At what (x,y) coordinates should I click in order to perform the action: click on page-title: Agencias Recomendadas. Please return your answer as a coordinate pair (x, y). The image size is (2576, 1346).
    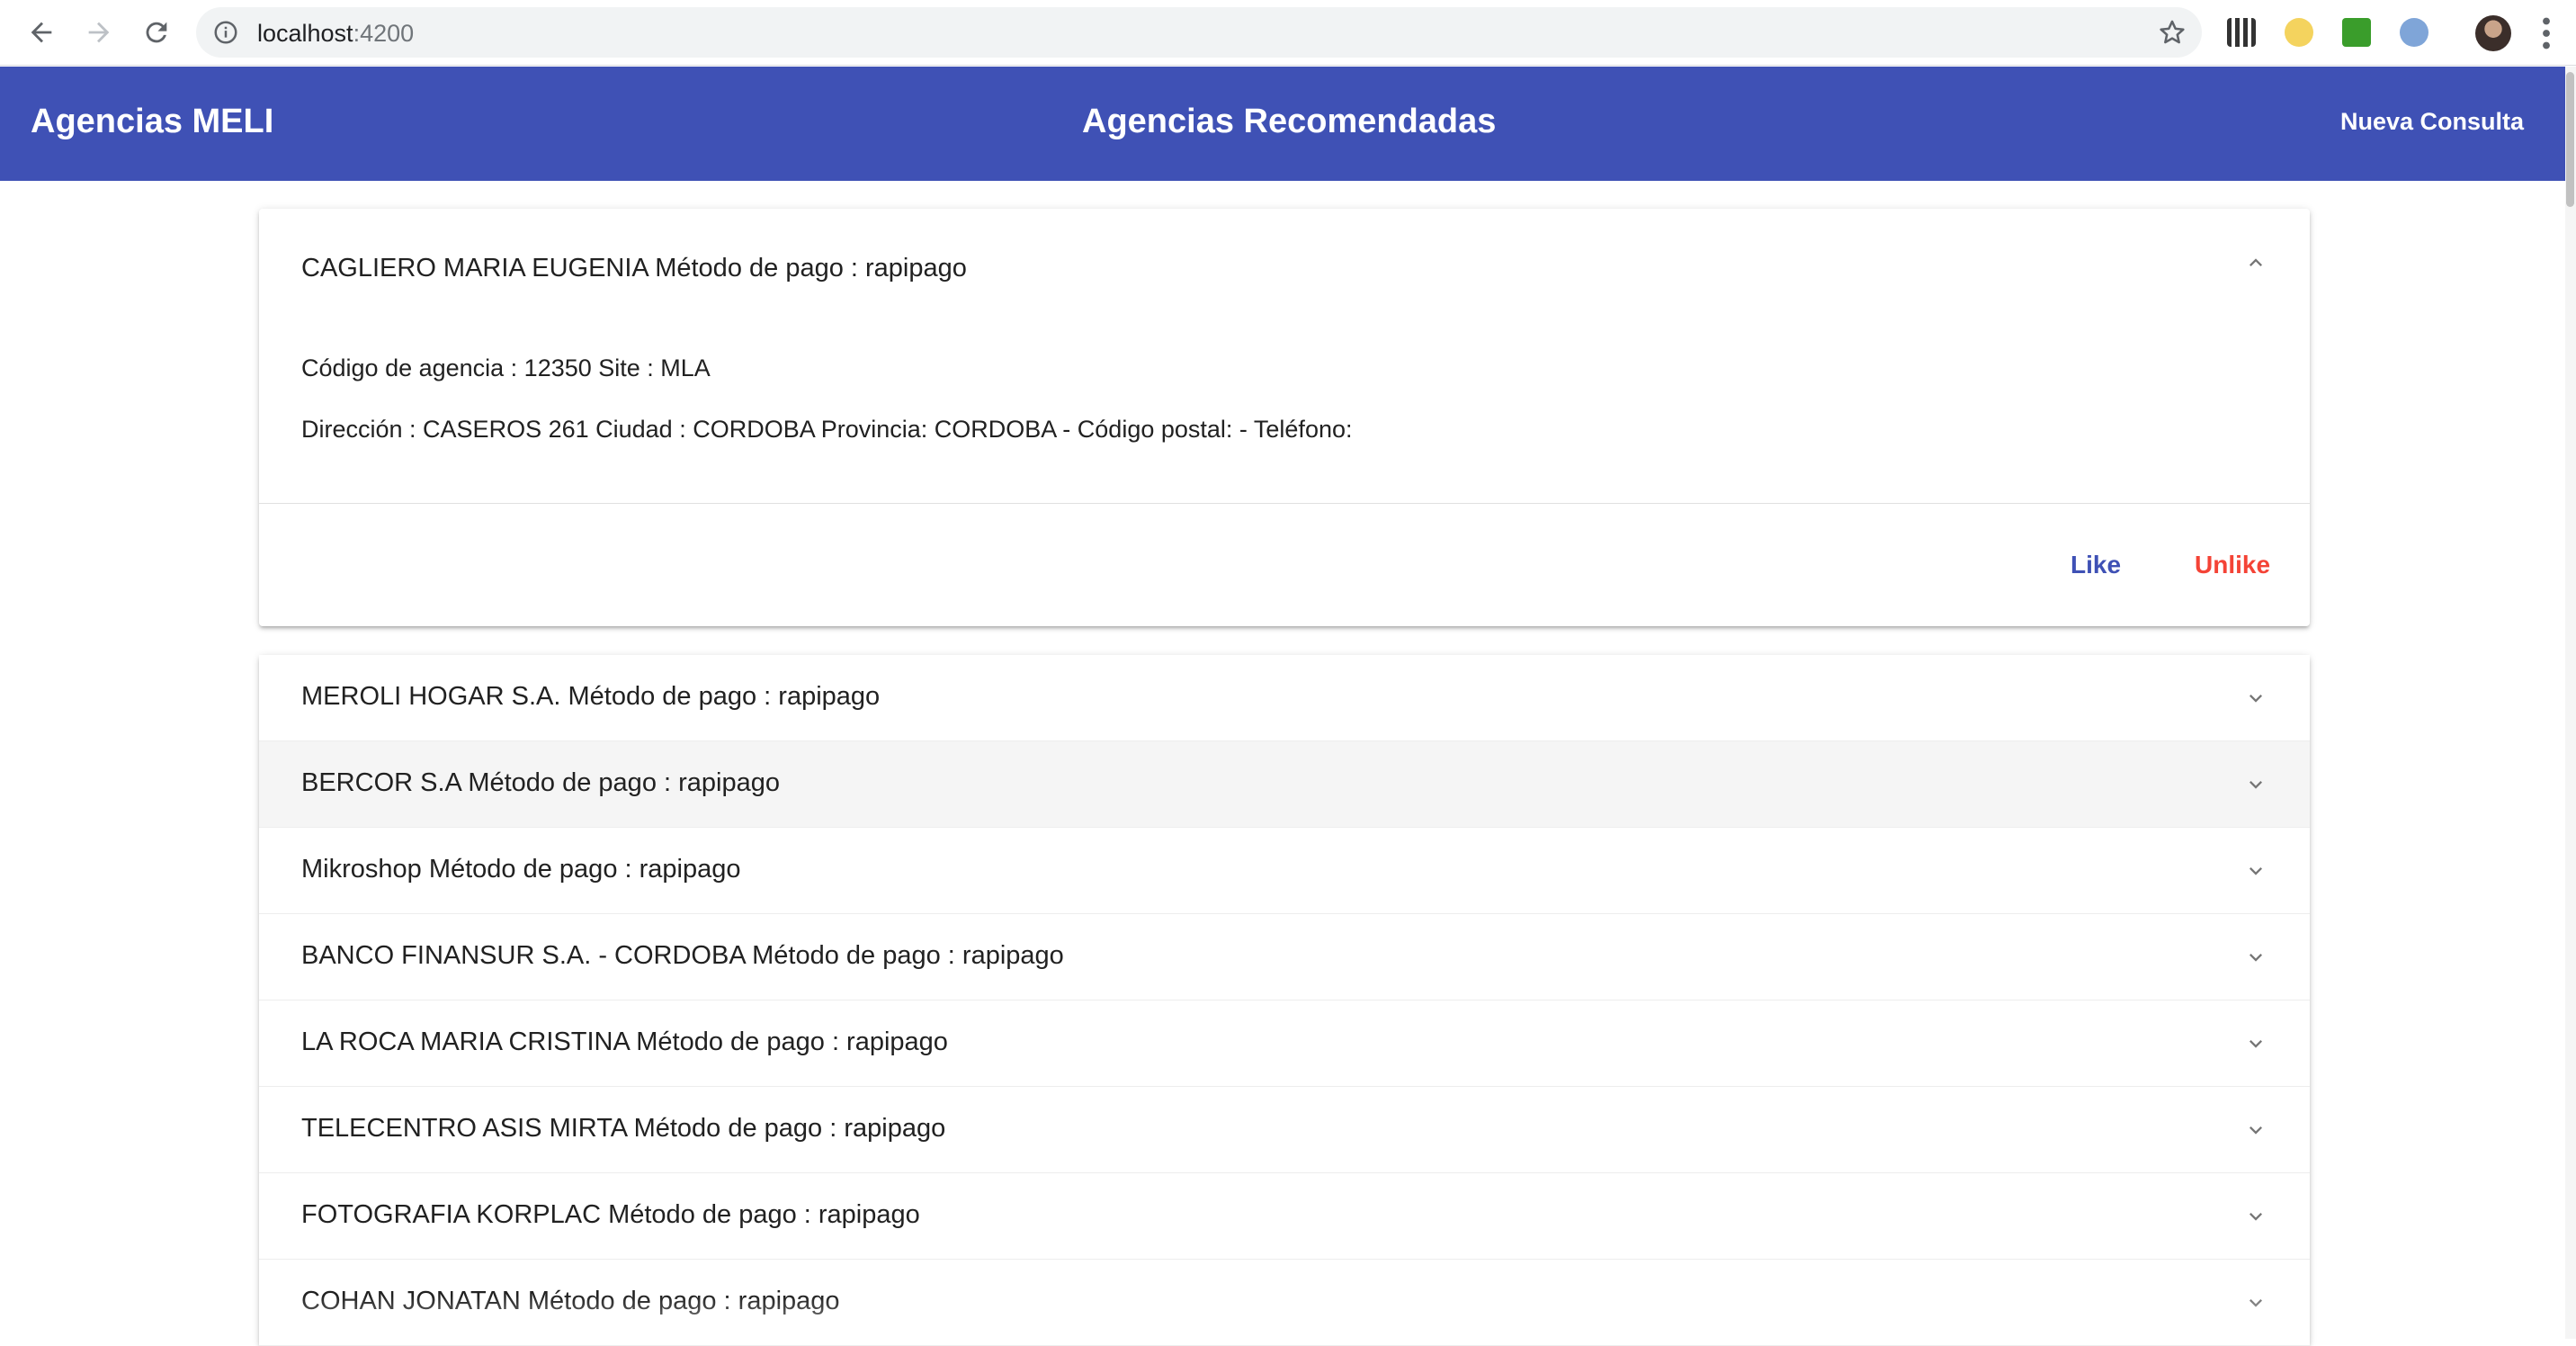
    Looking at the image, I should click on (1289, 122).